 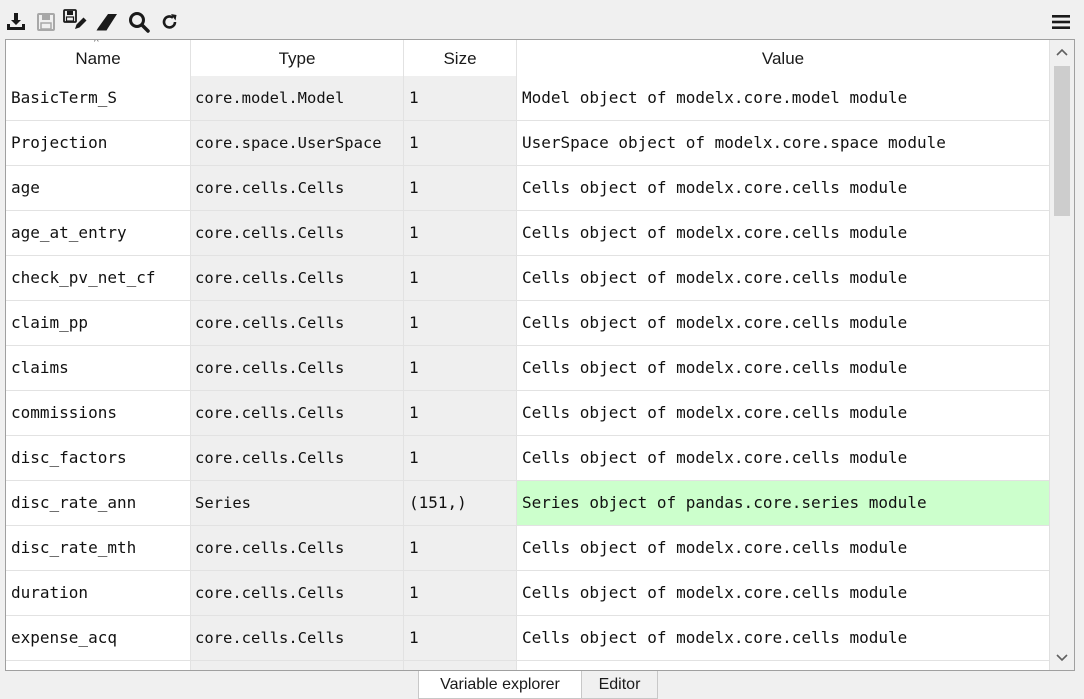 What do you see at coordinates (460, 665) in the screenshot?
I see `cell-size` at bounding box center [460, 665].